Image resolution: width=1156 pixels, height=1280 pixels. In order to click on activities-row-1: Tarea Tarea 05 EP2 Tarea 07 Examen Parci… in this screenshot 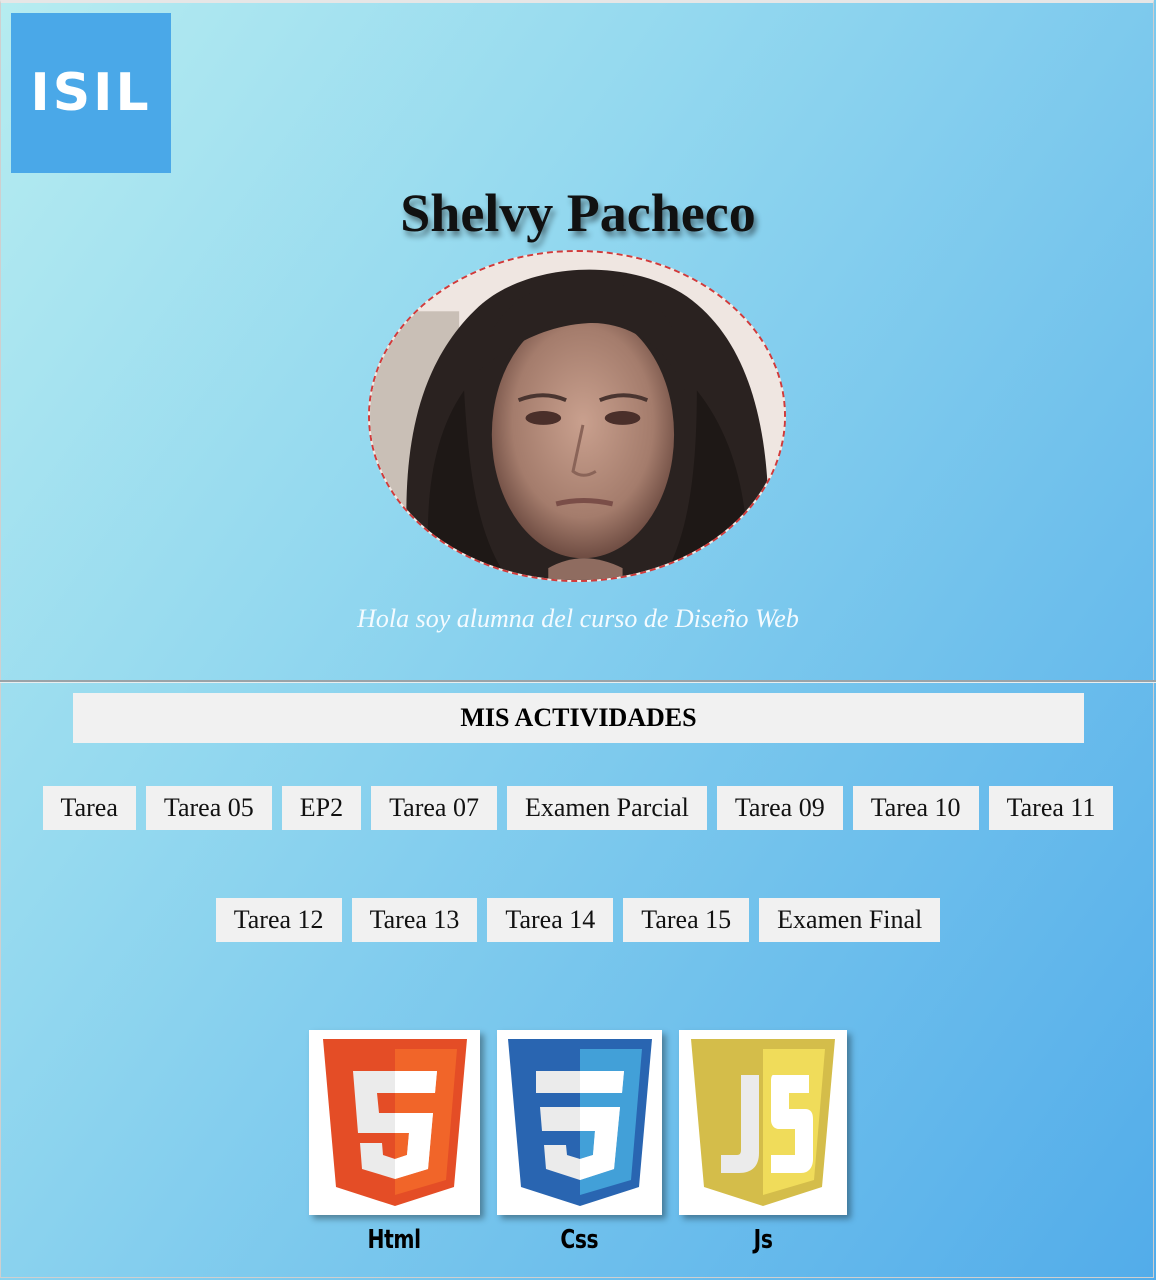, I will do `click(578, 808)`.